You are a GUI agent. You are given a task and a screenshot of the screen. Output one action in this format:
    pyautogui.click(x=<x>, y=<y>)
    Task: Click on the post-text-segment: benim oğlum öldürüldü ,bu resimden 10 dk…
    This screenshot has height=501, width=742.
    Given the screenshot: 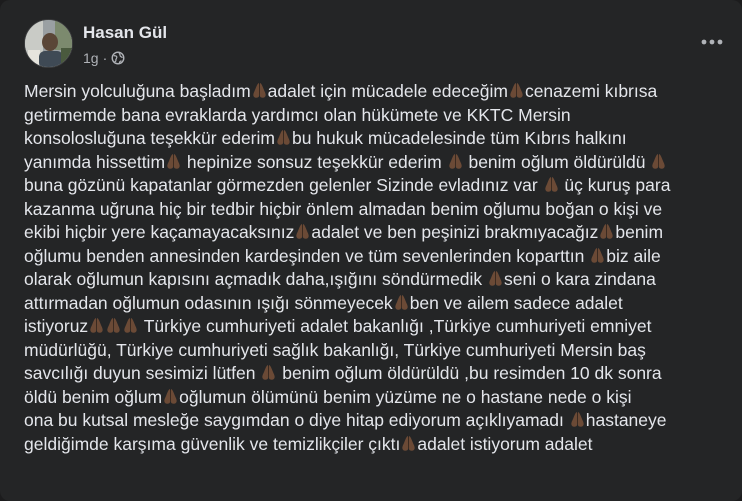 What is the action you would take?
    pyautogui.click(x=469, y=373)
    